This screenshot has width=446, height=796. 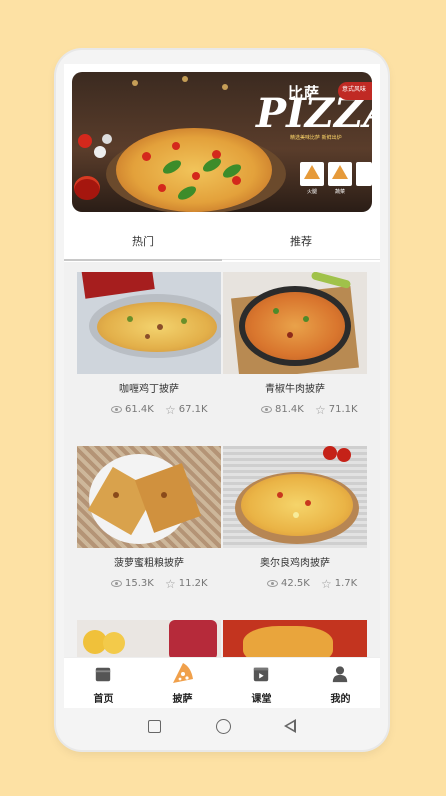 I want to click on system-nav-bar, so click(x=222, y=729).